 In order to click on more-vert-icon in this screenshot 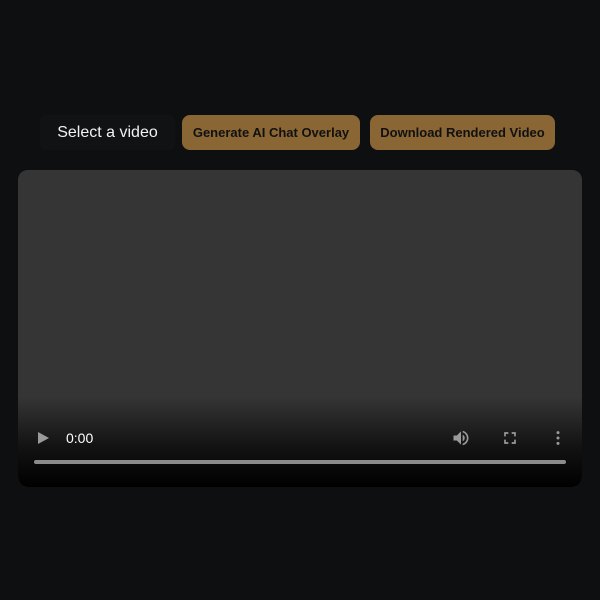, I will do `click(558, 438)`.